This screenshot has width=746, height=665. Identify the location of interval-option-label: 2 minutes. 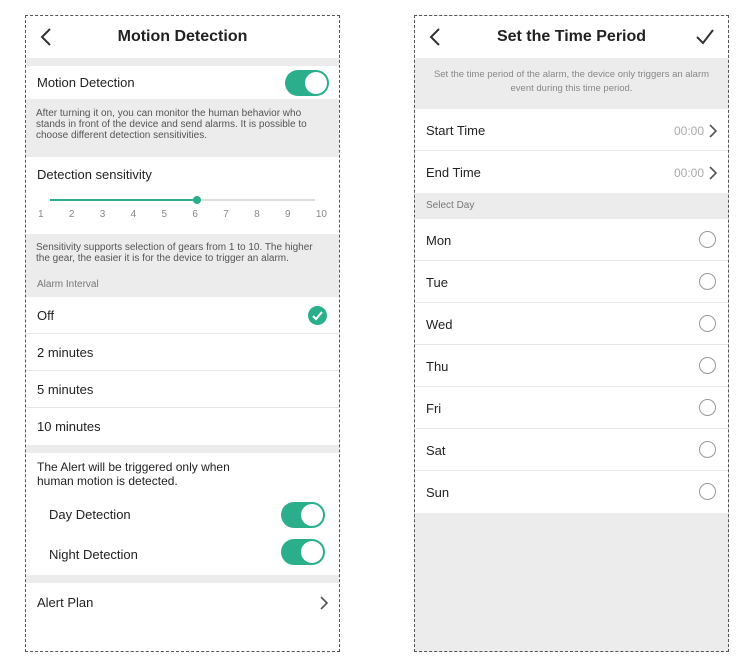
(65, 352).